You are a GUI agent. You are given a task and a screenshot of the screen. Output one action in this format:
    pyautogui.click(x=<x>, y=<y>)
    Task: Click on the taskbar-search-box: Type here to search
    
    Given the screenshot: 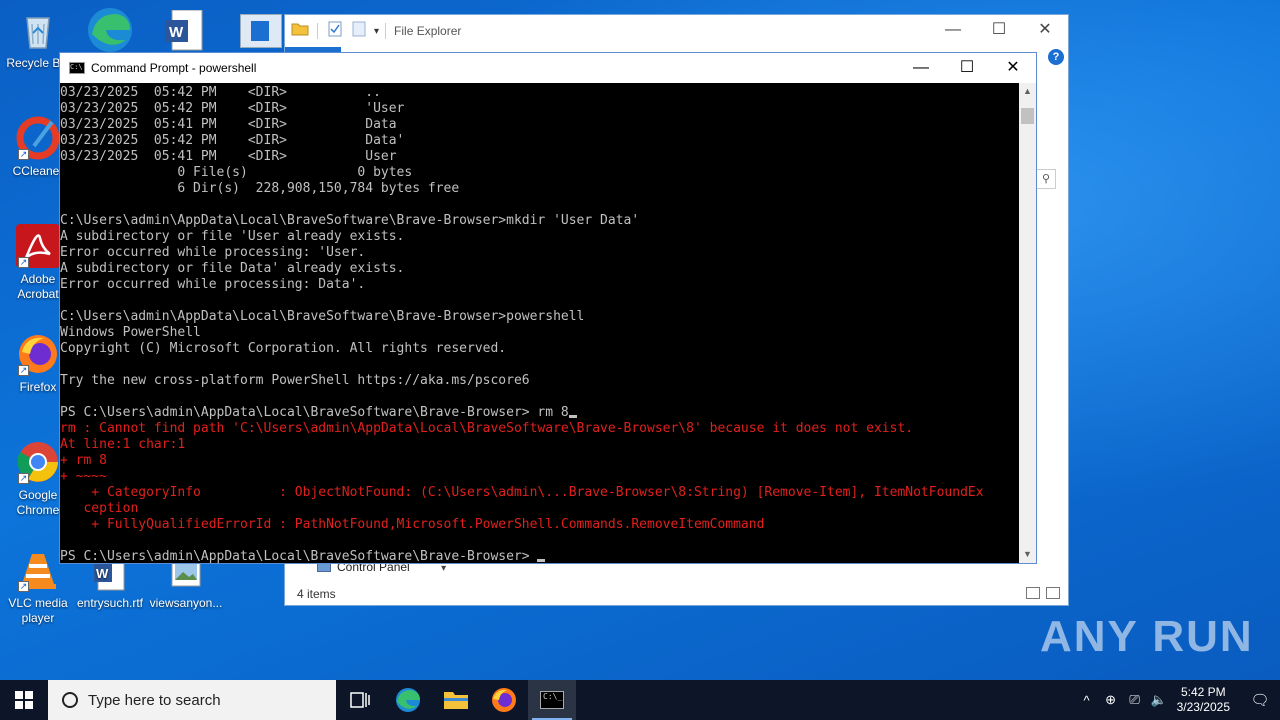 What is the action you would take?
    pyautogui.click(x=192, y=700)
    